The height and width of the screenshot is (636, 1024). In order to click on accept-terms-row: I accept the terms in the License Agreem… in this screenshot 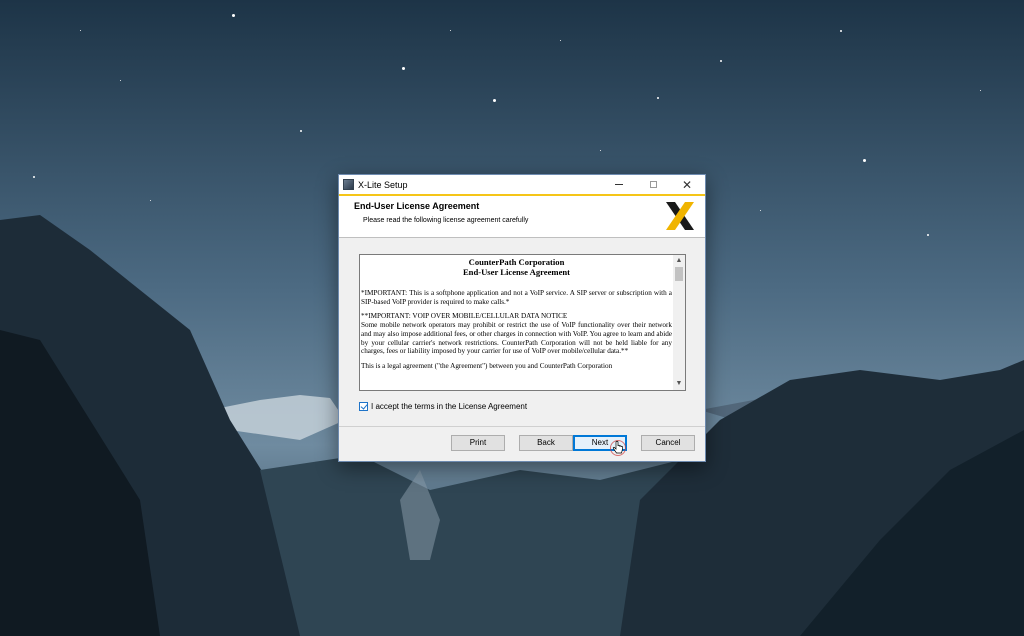, I will do `click(443, 406)`.